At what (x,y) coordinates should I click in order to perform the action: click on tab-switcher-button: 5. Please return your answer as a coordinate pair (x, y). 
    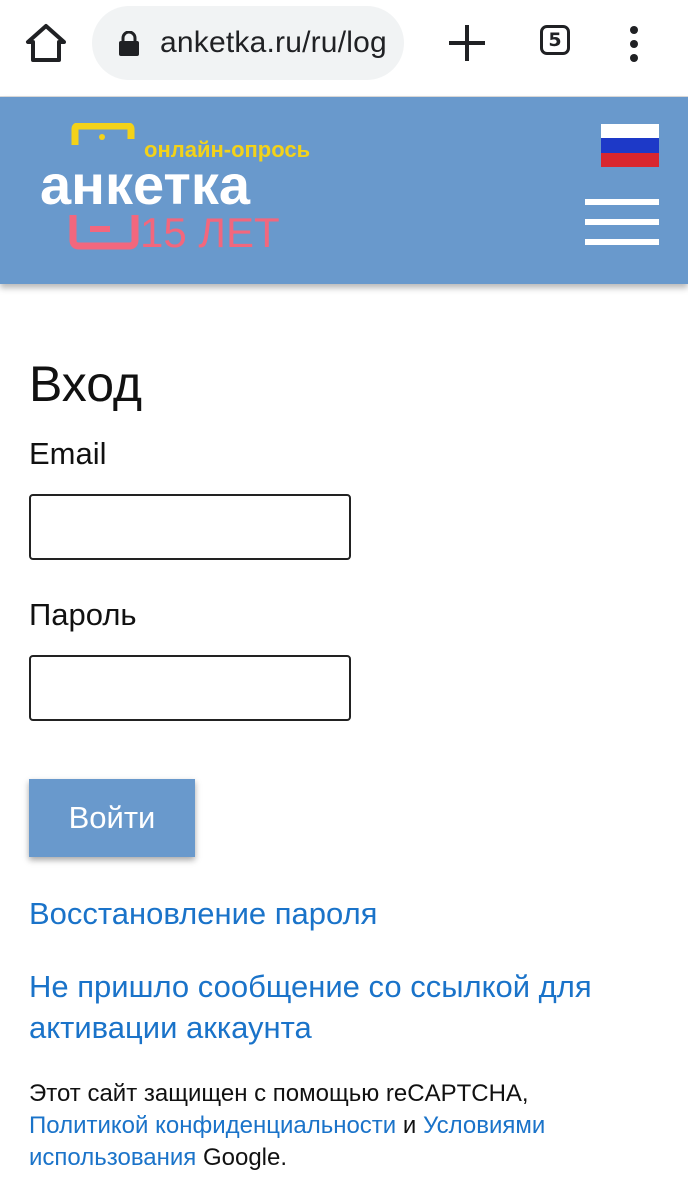
    Looking at the image, I should click on (555, 40).